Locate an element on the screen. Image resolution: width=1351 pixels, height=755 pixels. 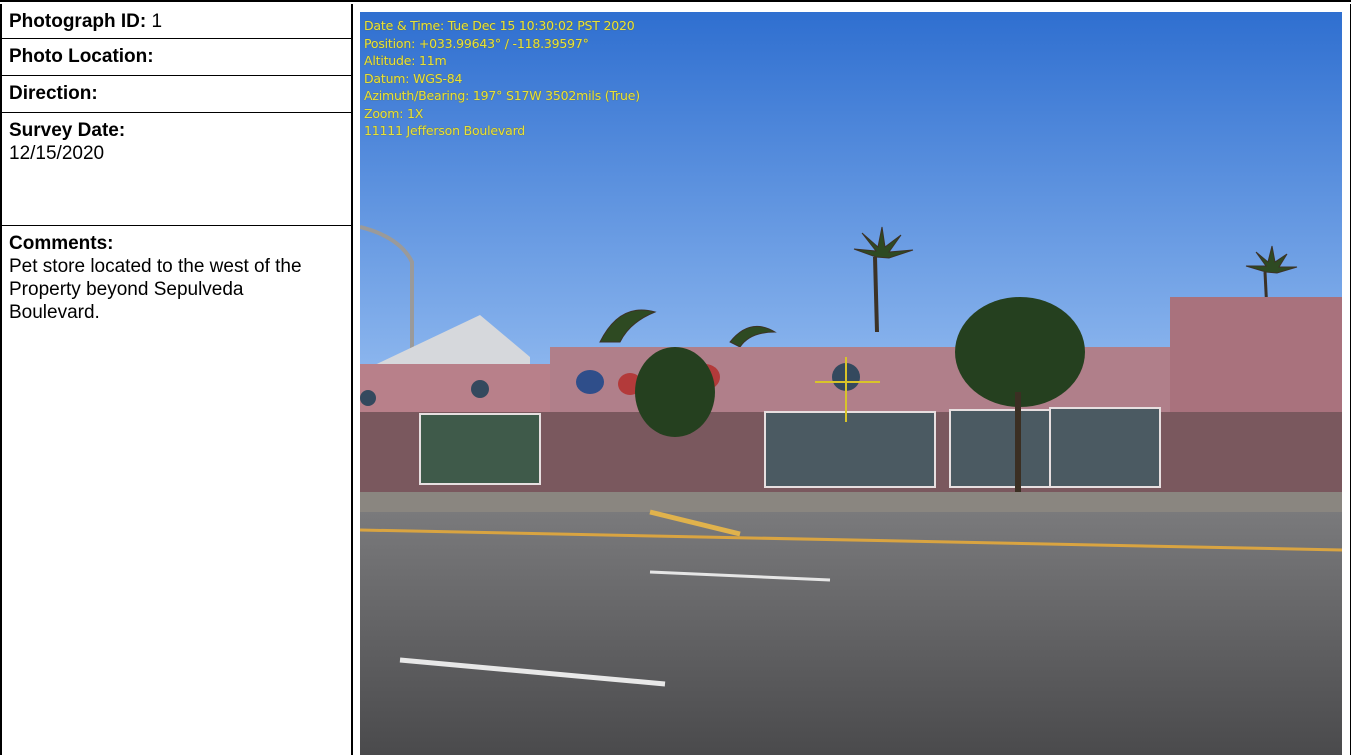
storefront-windows is located at coordinates (790, 447).